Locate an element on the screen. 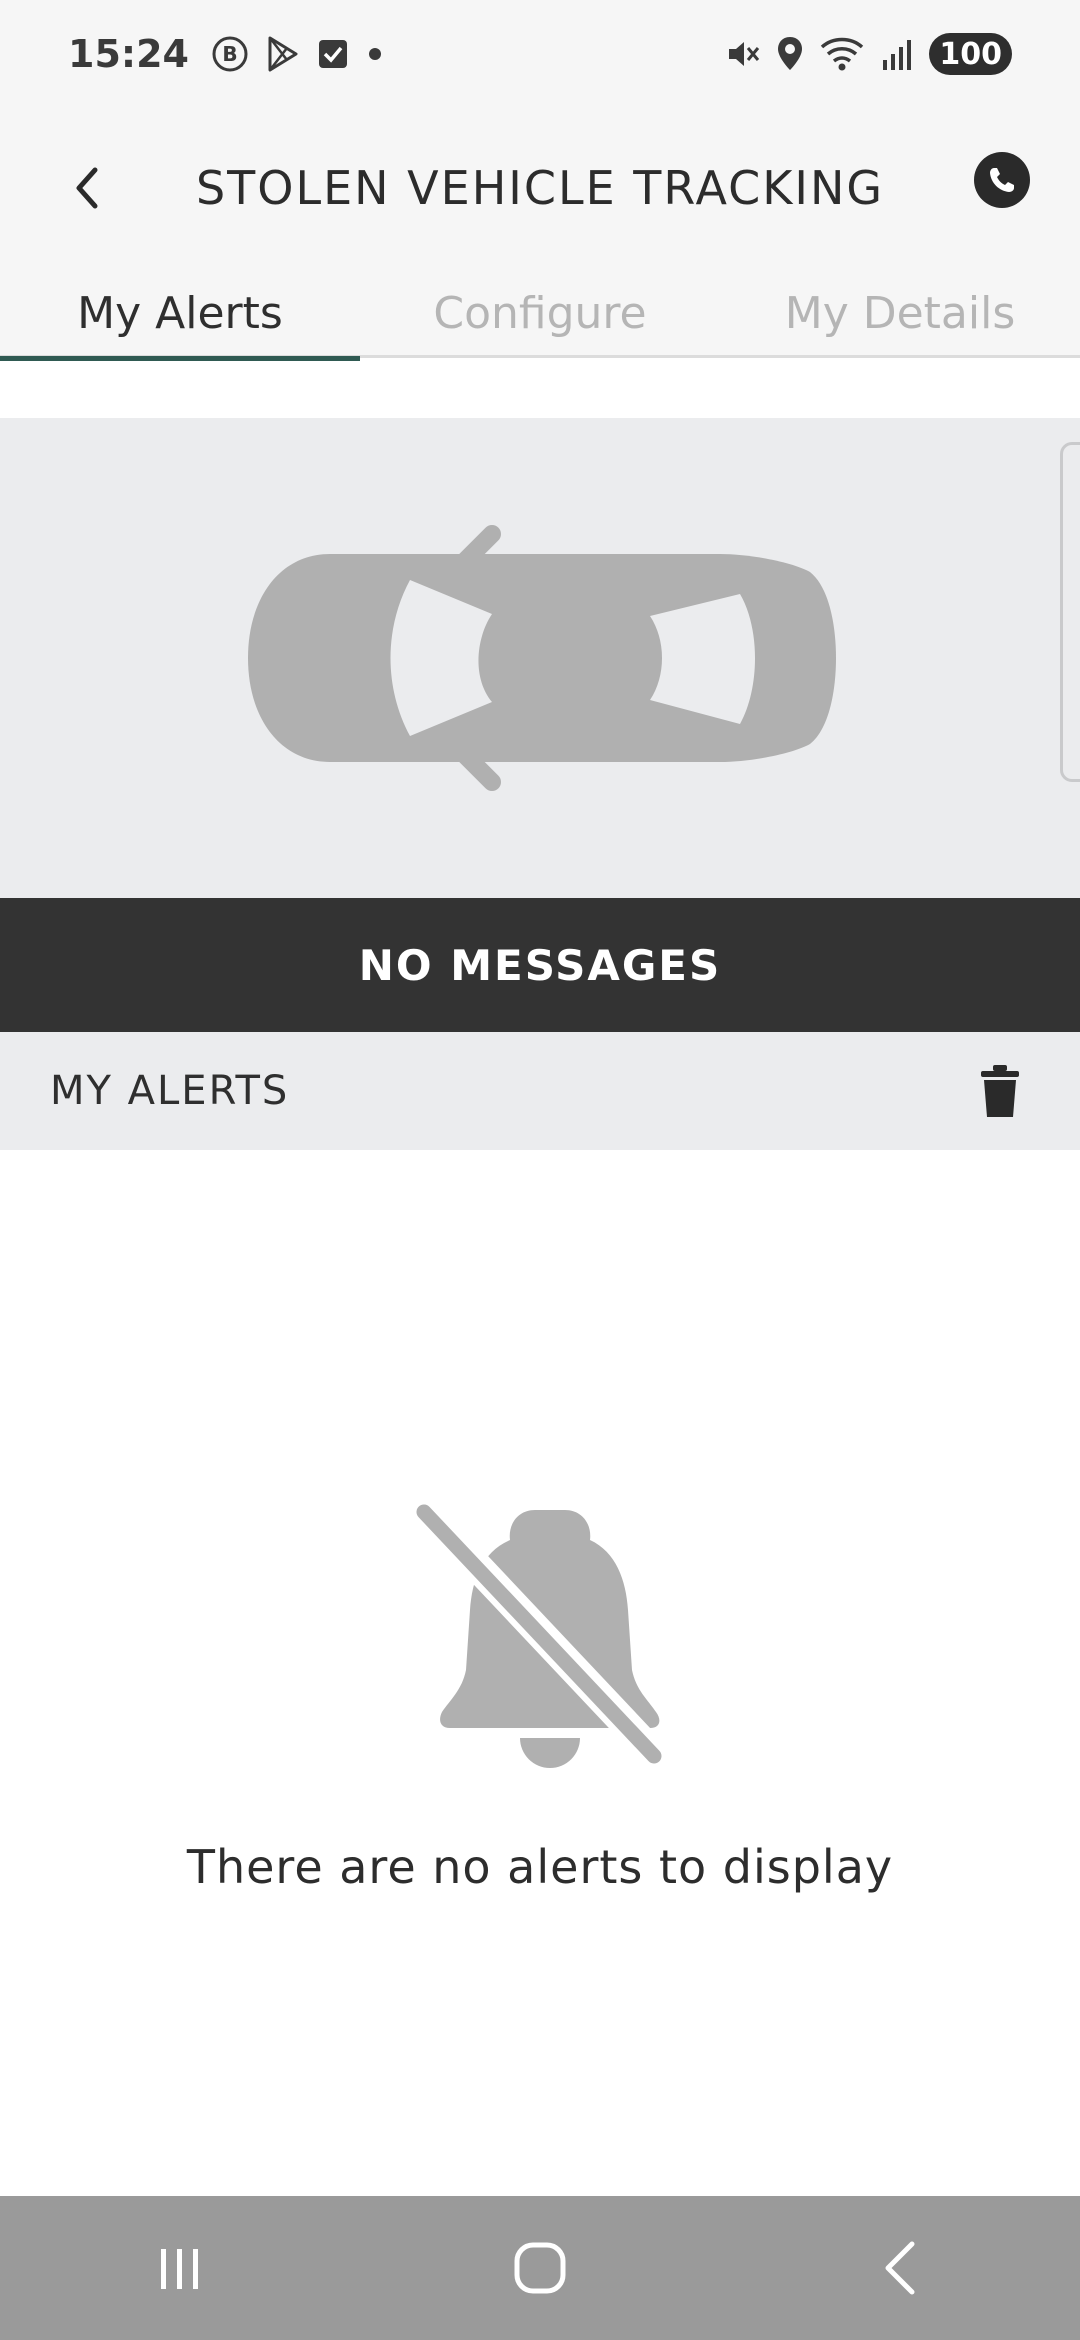  svg-text: B is located at coordinates (229, 54).